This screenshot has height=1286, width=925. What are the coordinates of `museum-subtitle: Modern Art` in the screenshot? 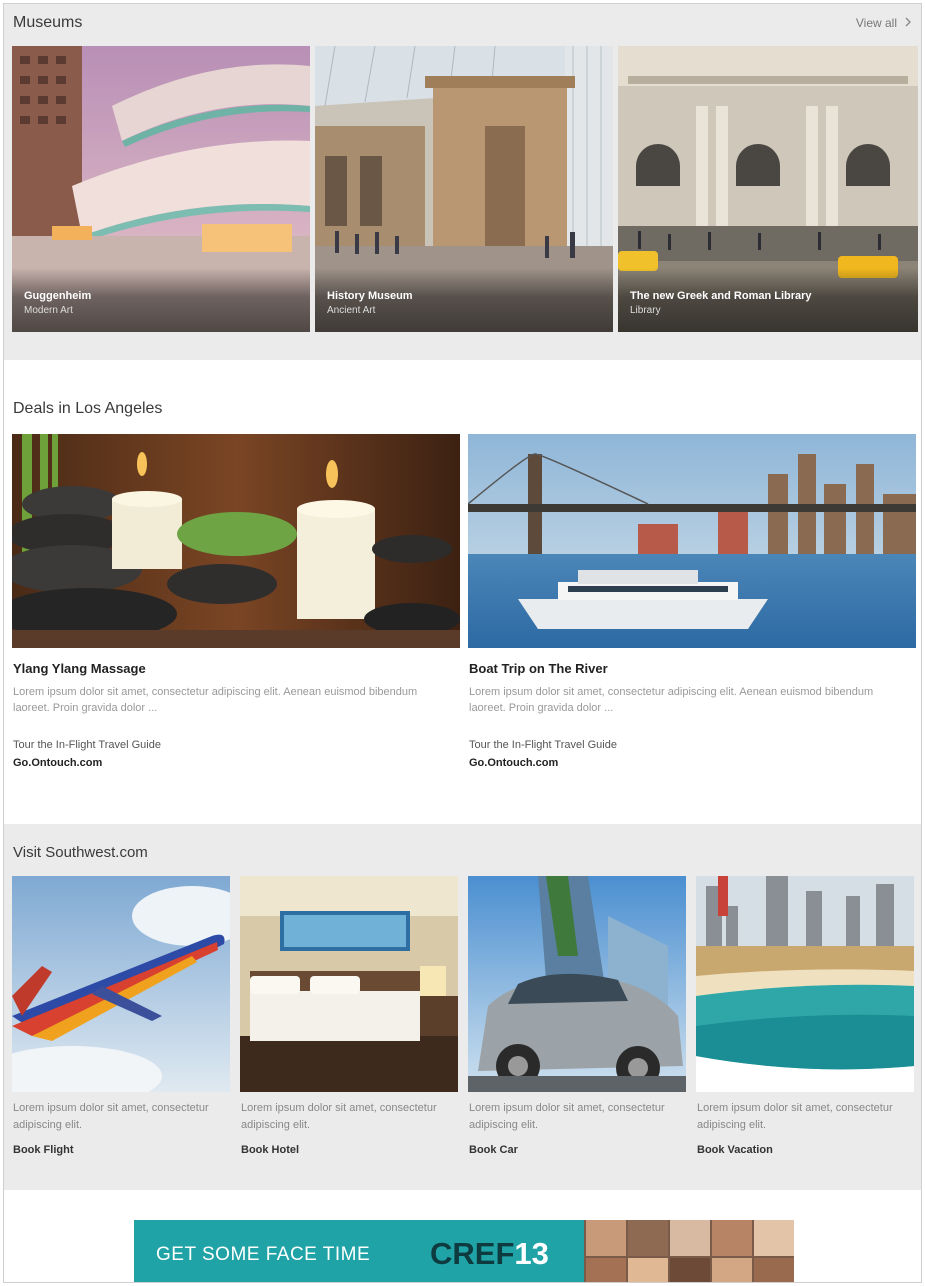 It's located at (48, 310).